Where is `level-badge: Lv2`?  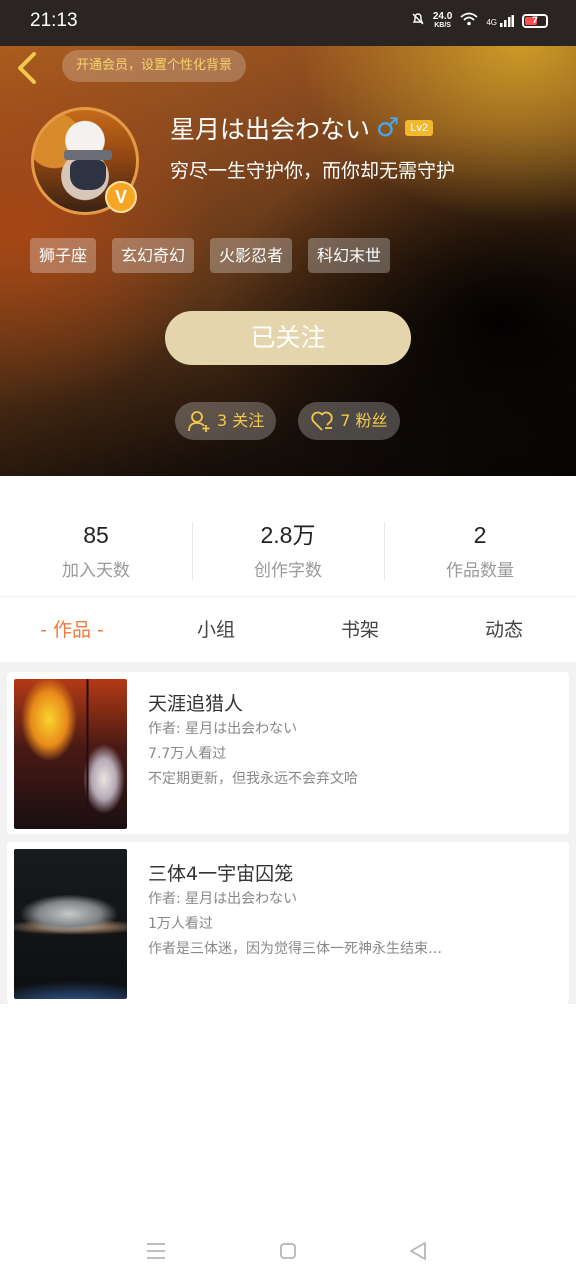
level-badge: Lv2 is located at coordinates (419, 128).